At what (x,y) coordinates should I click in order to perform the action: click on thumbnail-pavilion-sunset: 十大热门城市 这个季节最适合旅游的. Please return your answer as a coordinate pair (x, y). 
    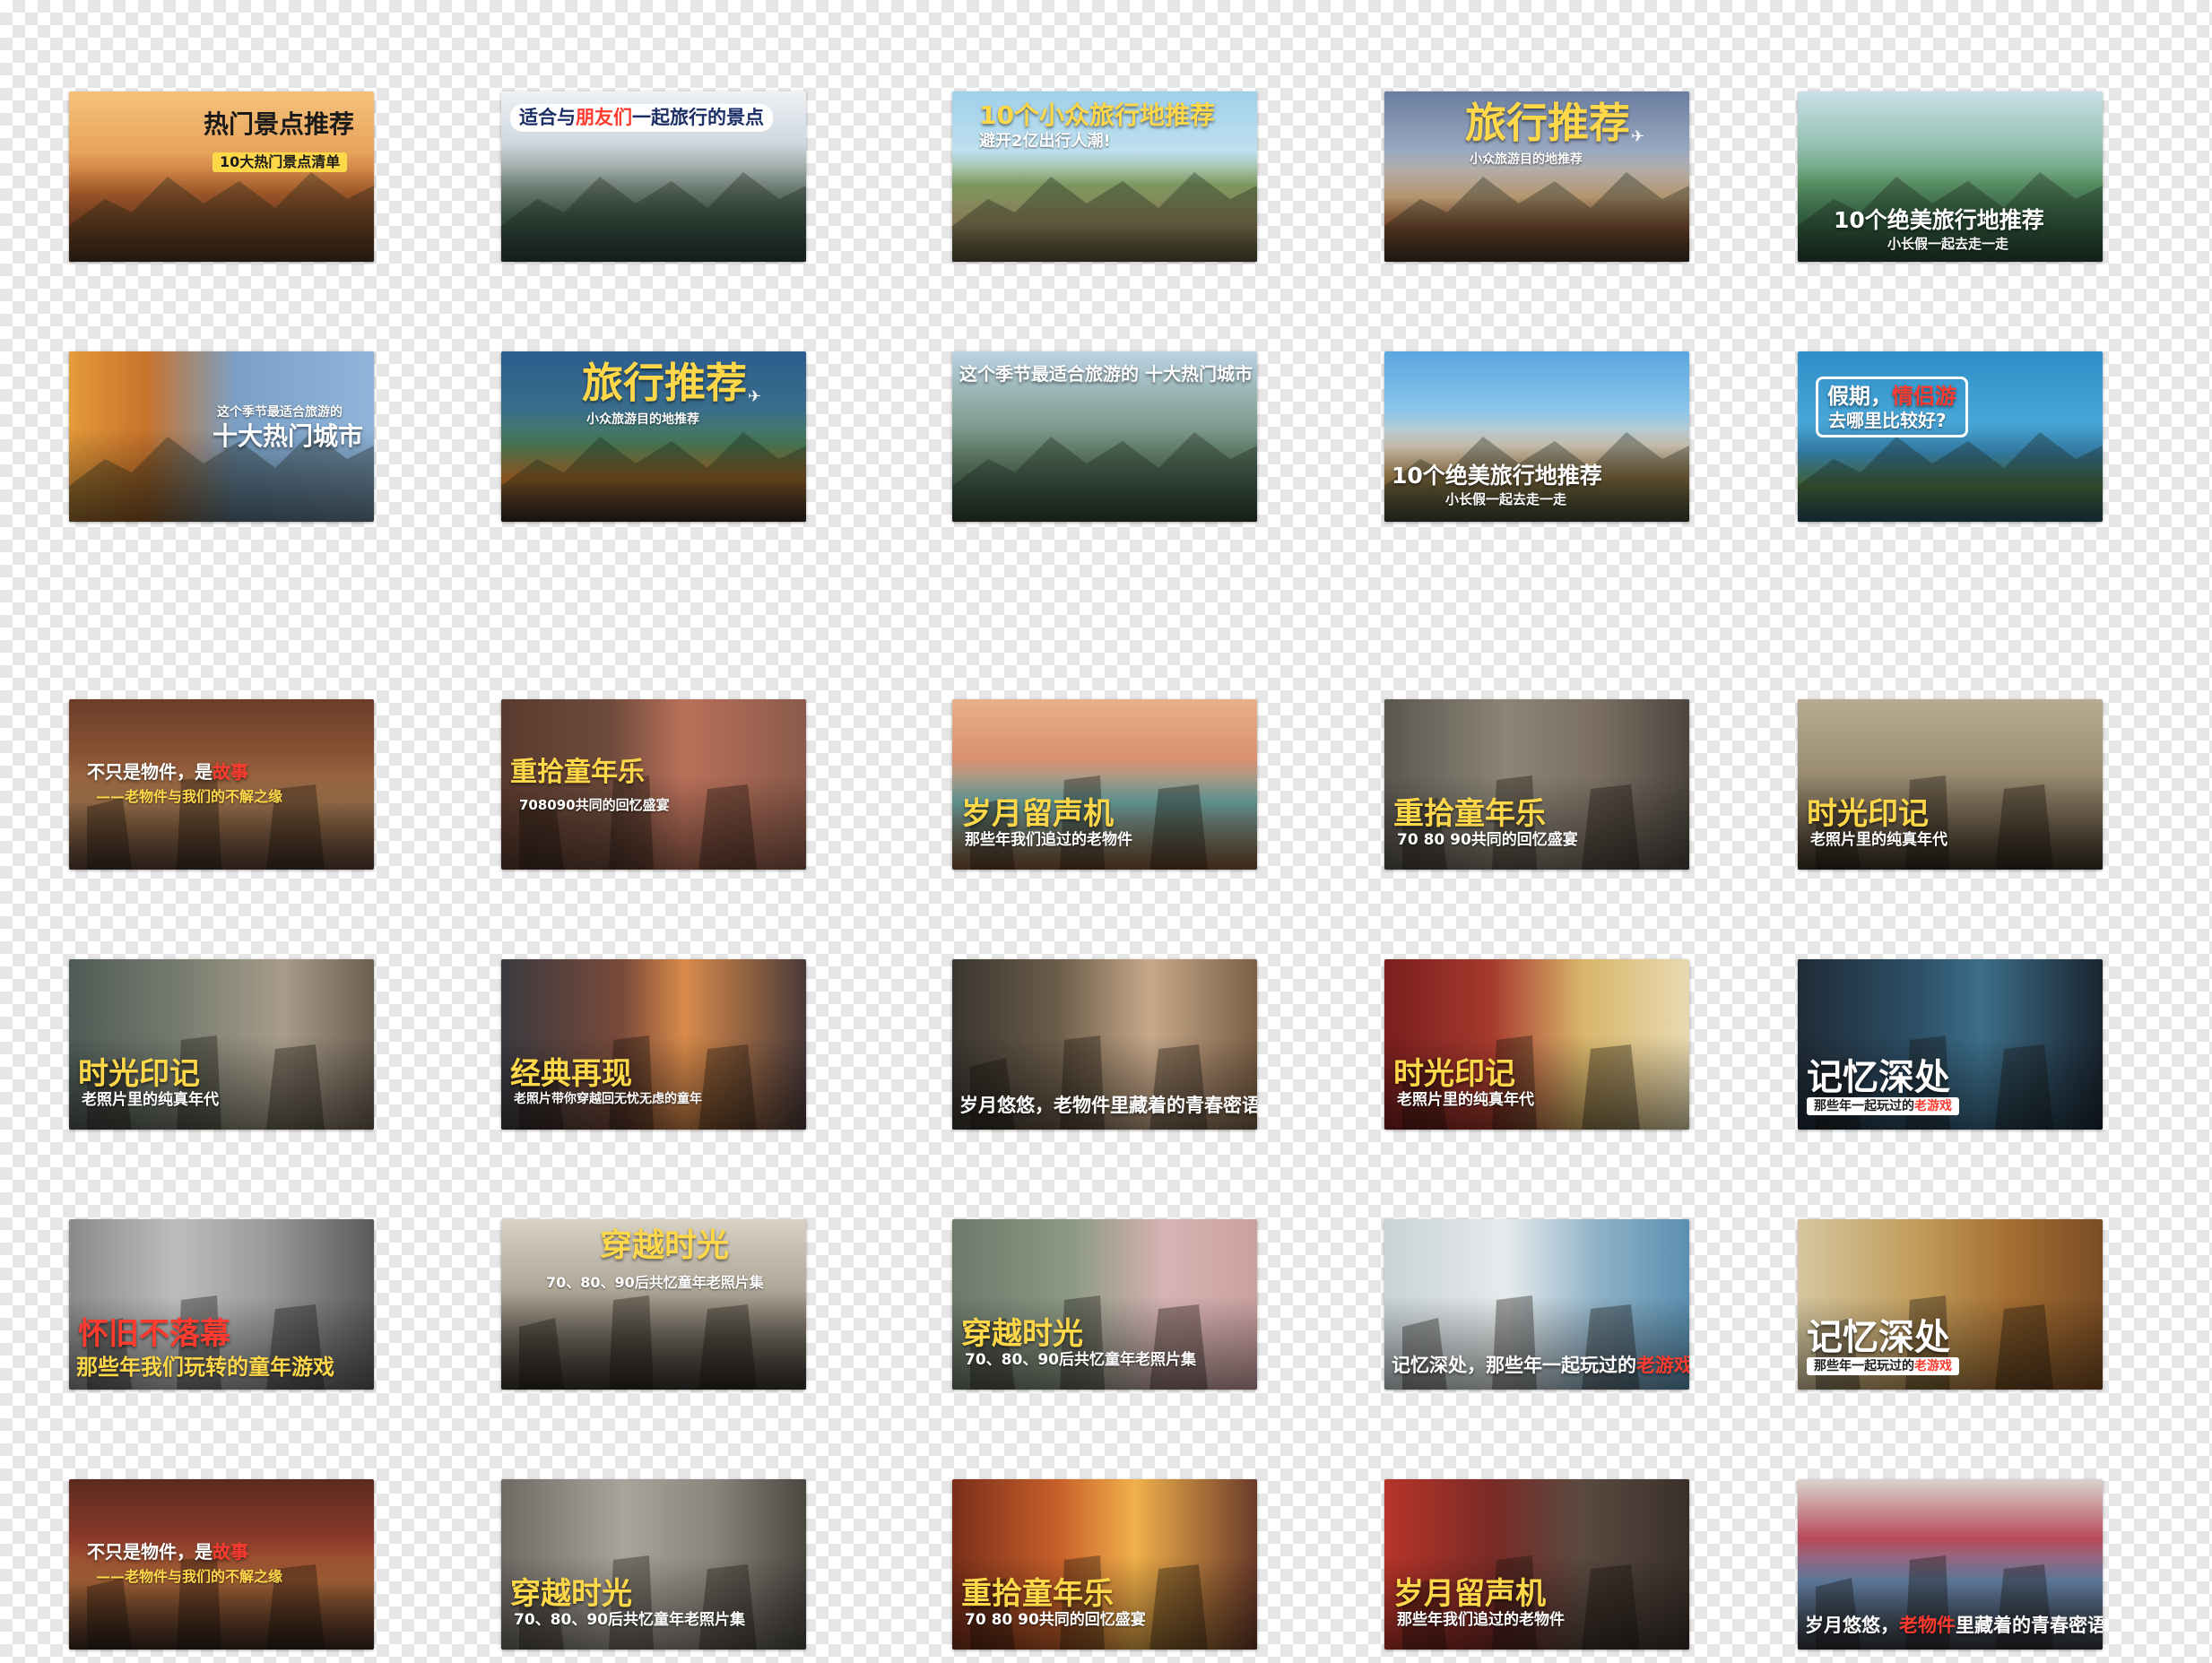
    Looking at the image, I should click on (221, 436).